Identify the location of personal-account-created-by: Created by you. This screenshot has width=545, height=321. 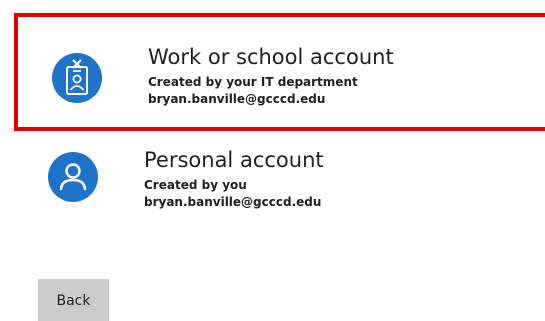
(195, 185).